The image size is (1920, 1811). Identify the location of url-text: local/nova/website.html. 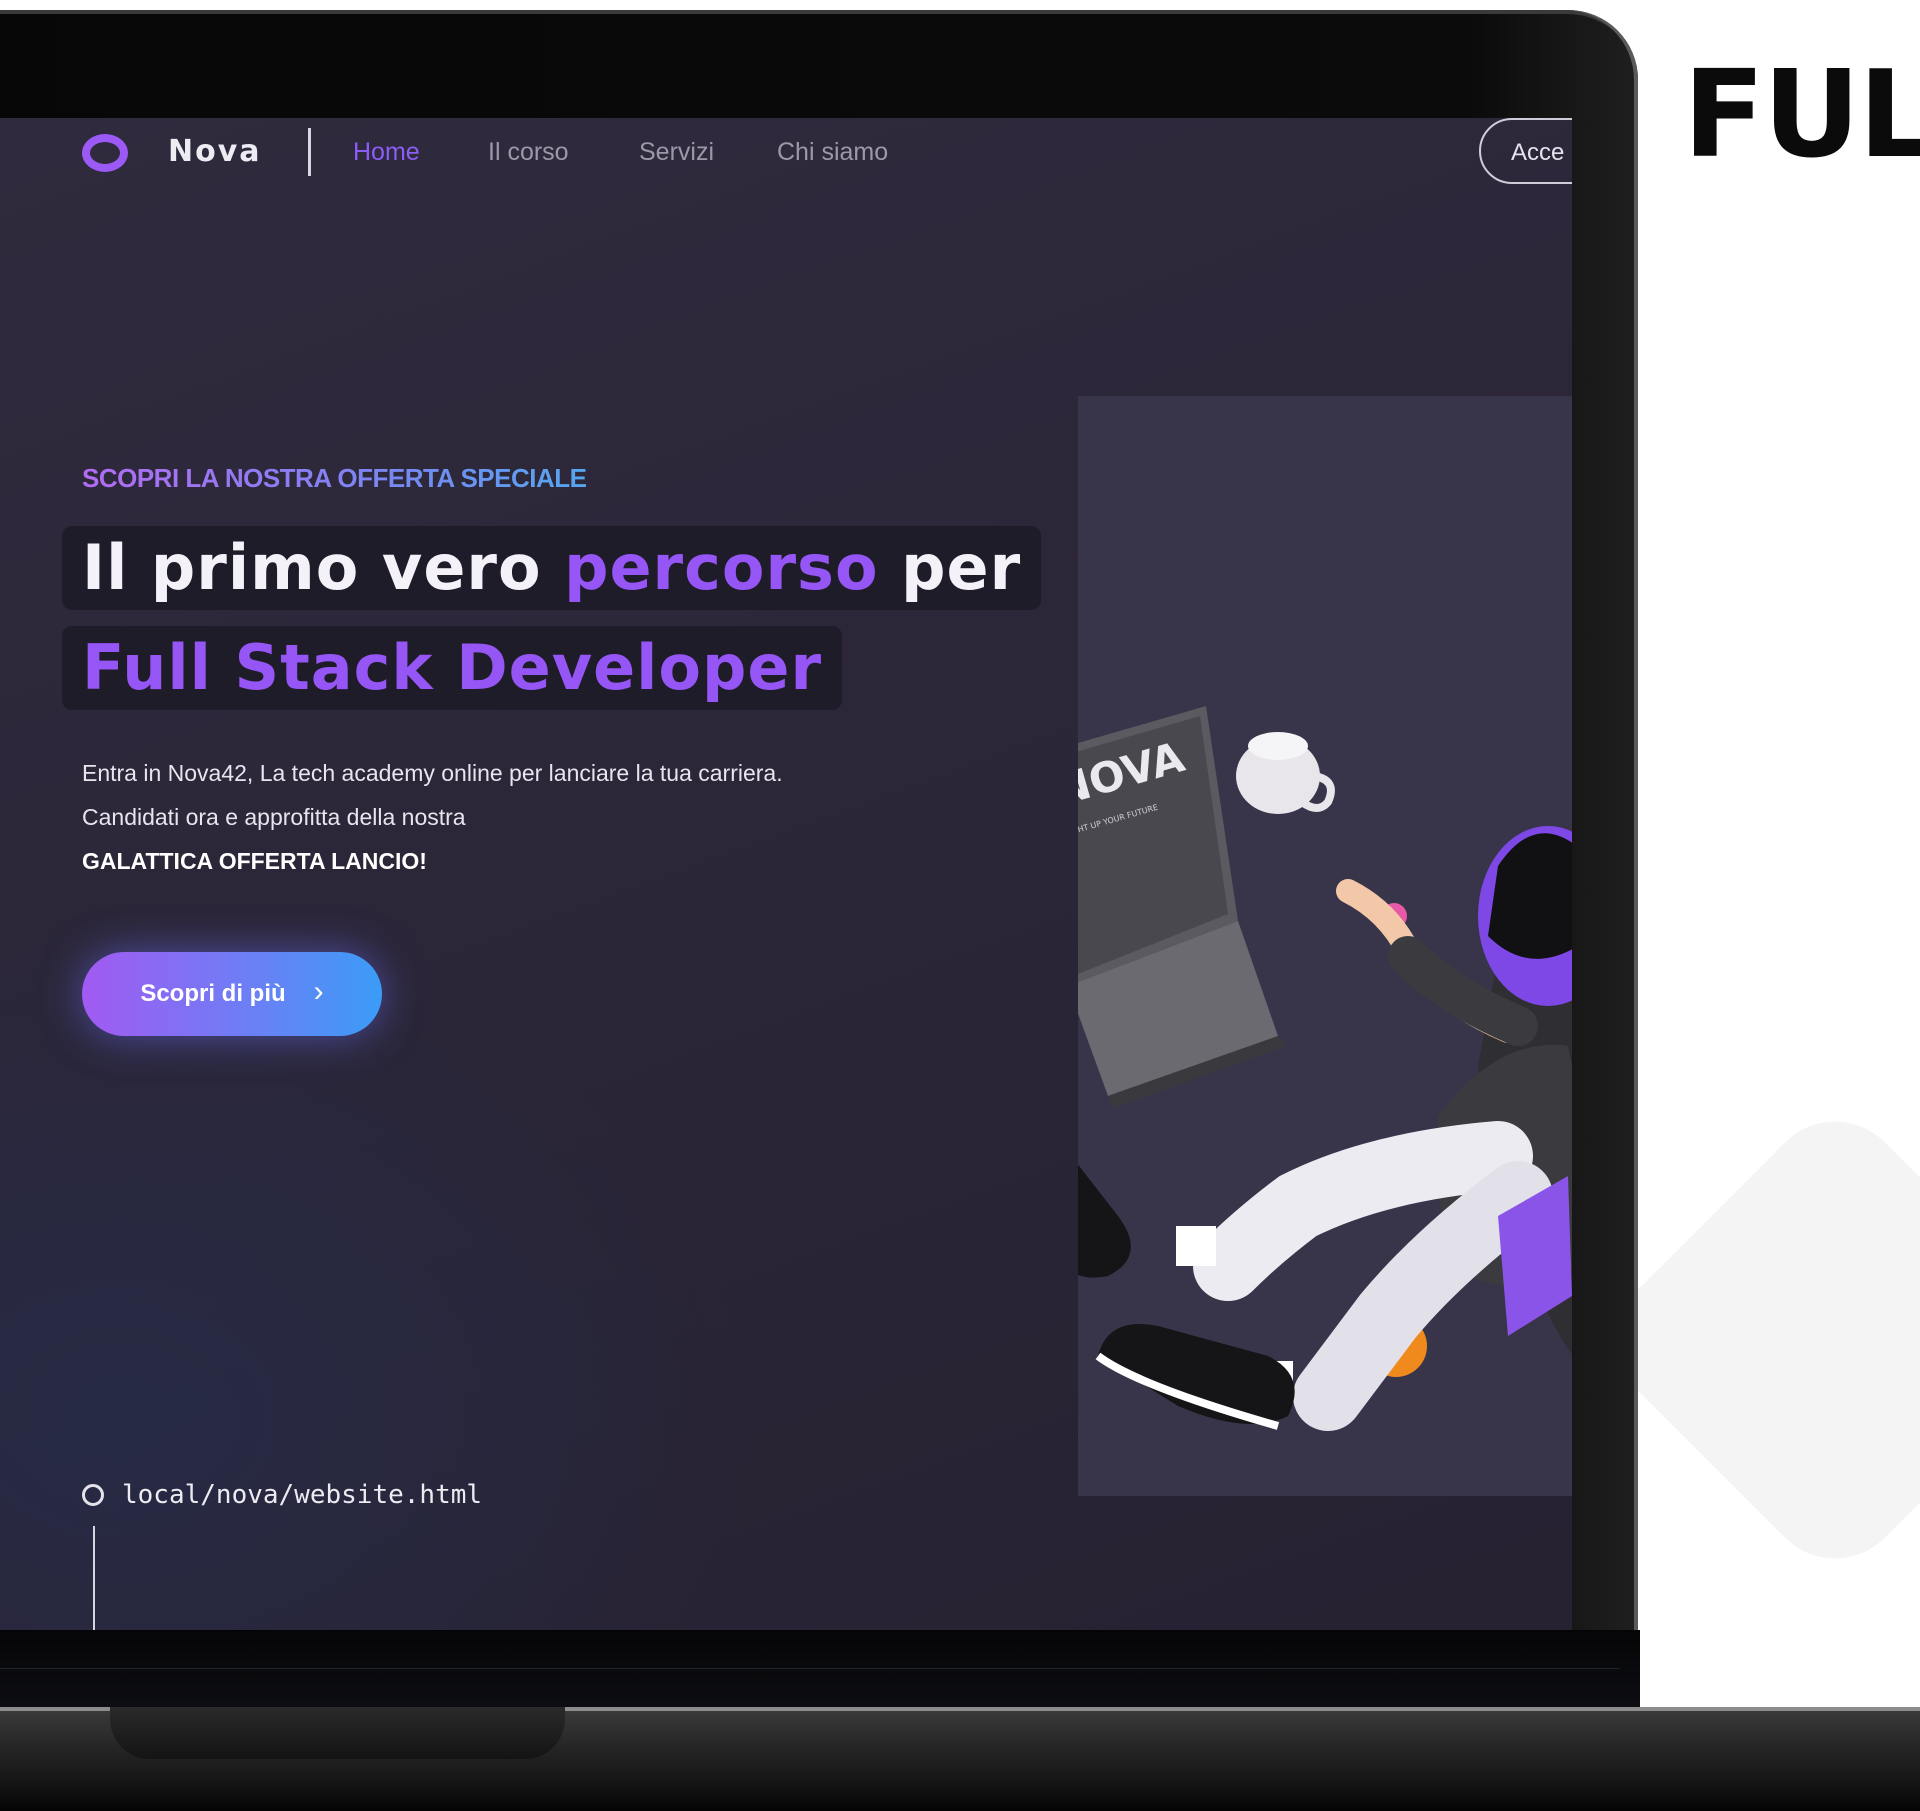
(302, 1495).